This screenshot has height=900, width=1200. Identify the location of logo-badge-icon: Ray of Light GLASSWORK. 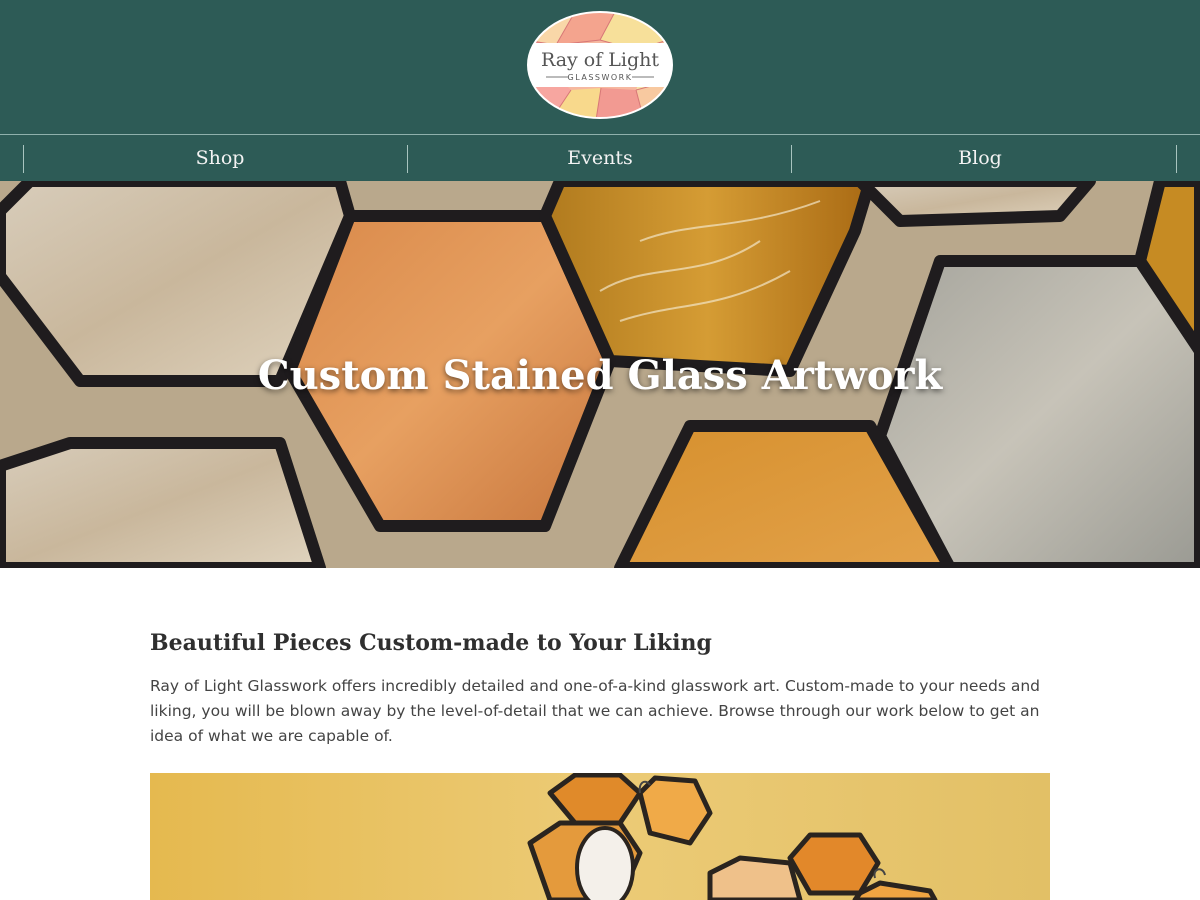
(600, 65).